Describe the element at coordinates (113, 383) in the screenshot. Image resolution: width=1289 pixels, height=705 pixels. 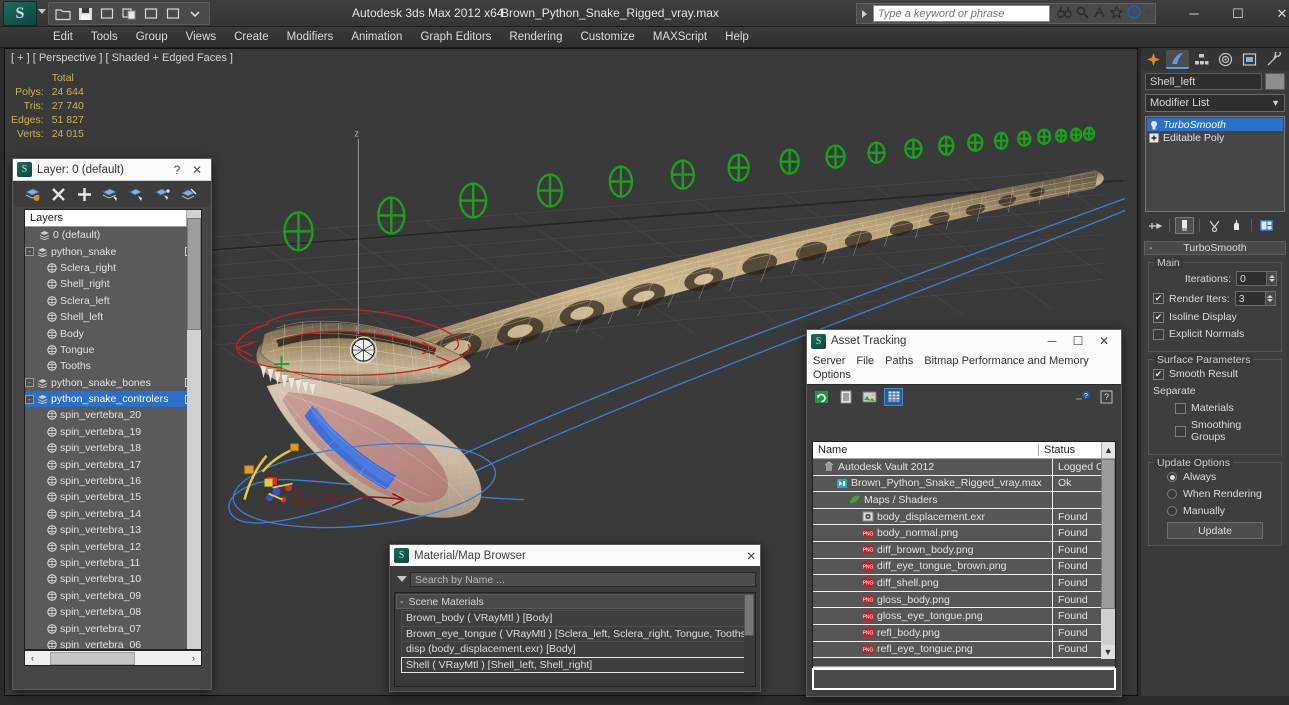
I see `layer-row: - python_snake_bones` at that location.